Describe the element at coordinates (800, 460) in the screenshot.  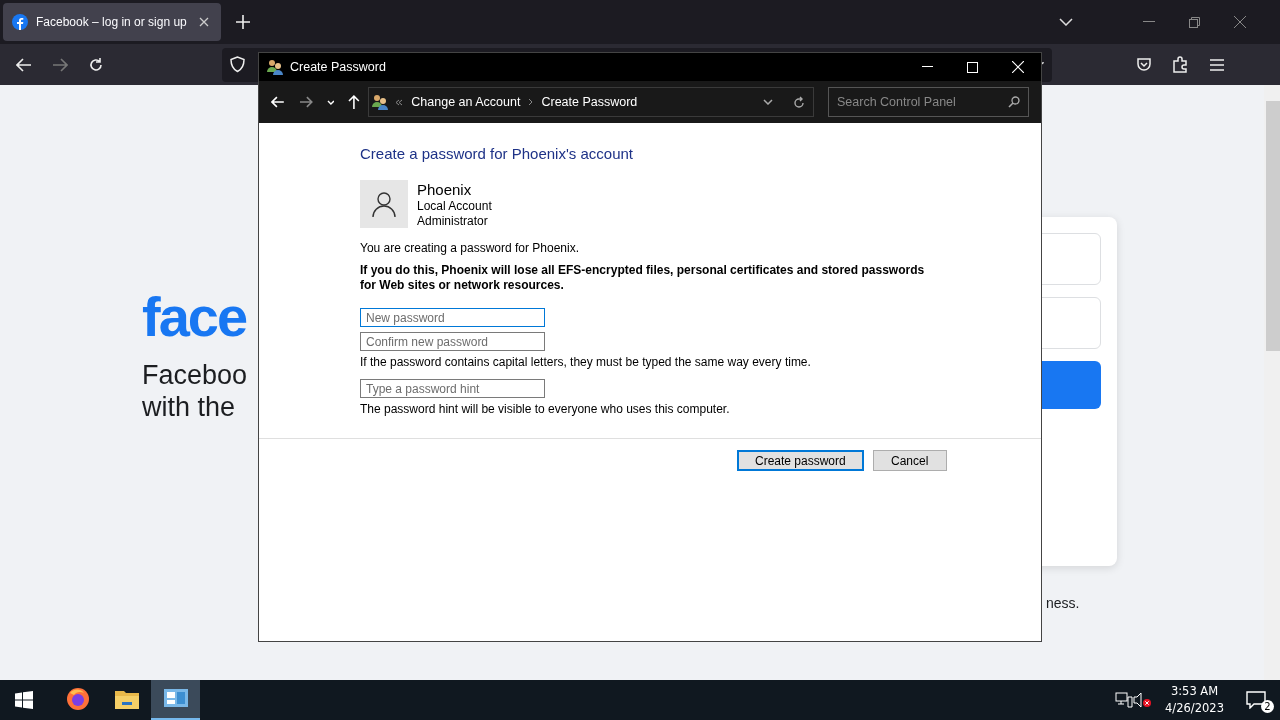
I see `create-password-button: Create password` at that location.